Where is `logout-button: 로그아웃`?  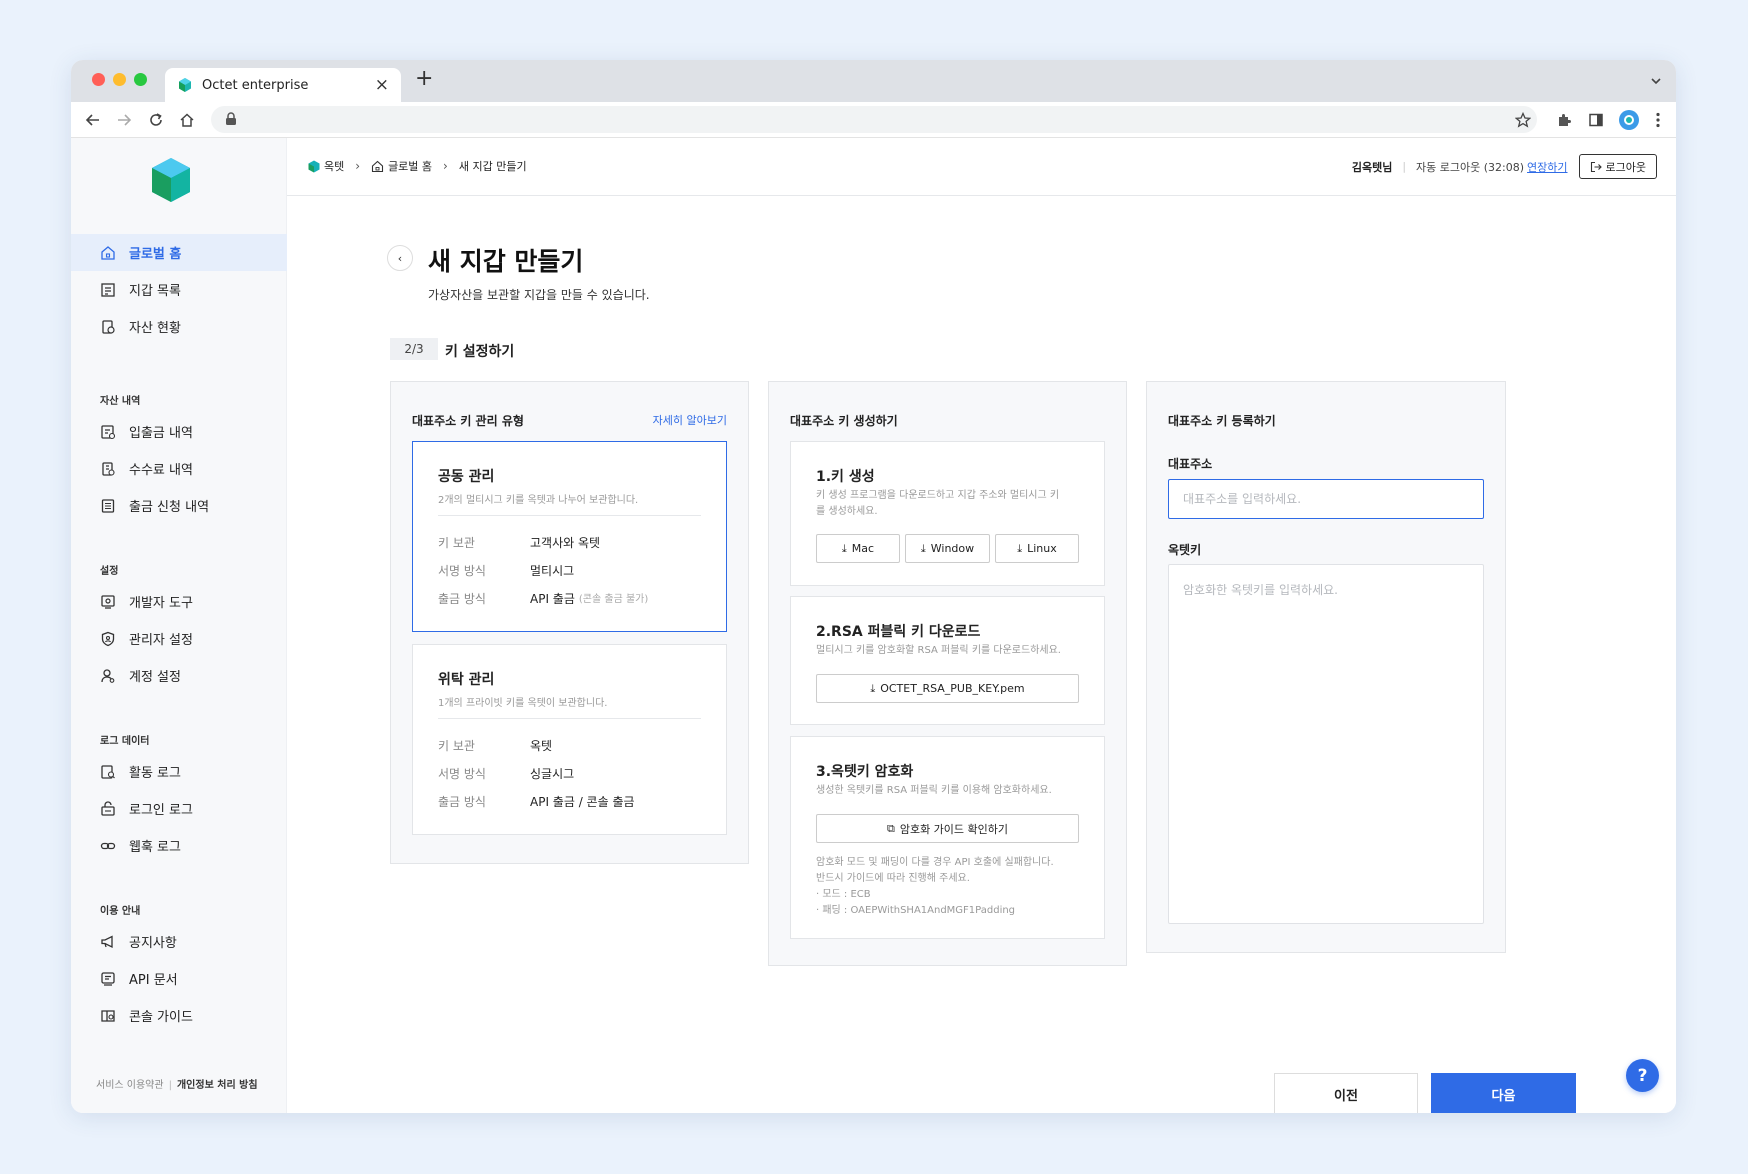 logout-button: 로그아웃 is located at coordinates (1617, 166).